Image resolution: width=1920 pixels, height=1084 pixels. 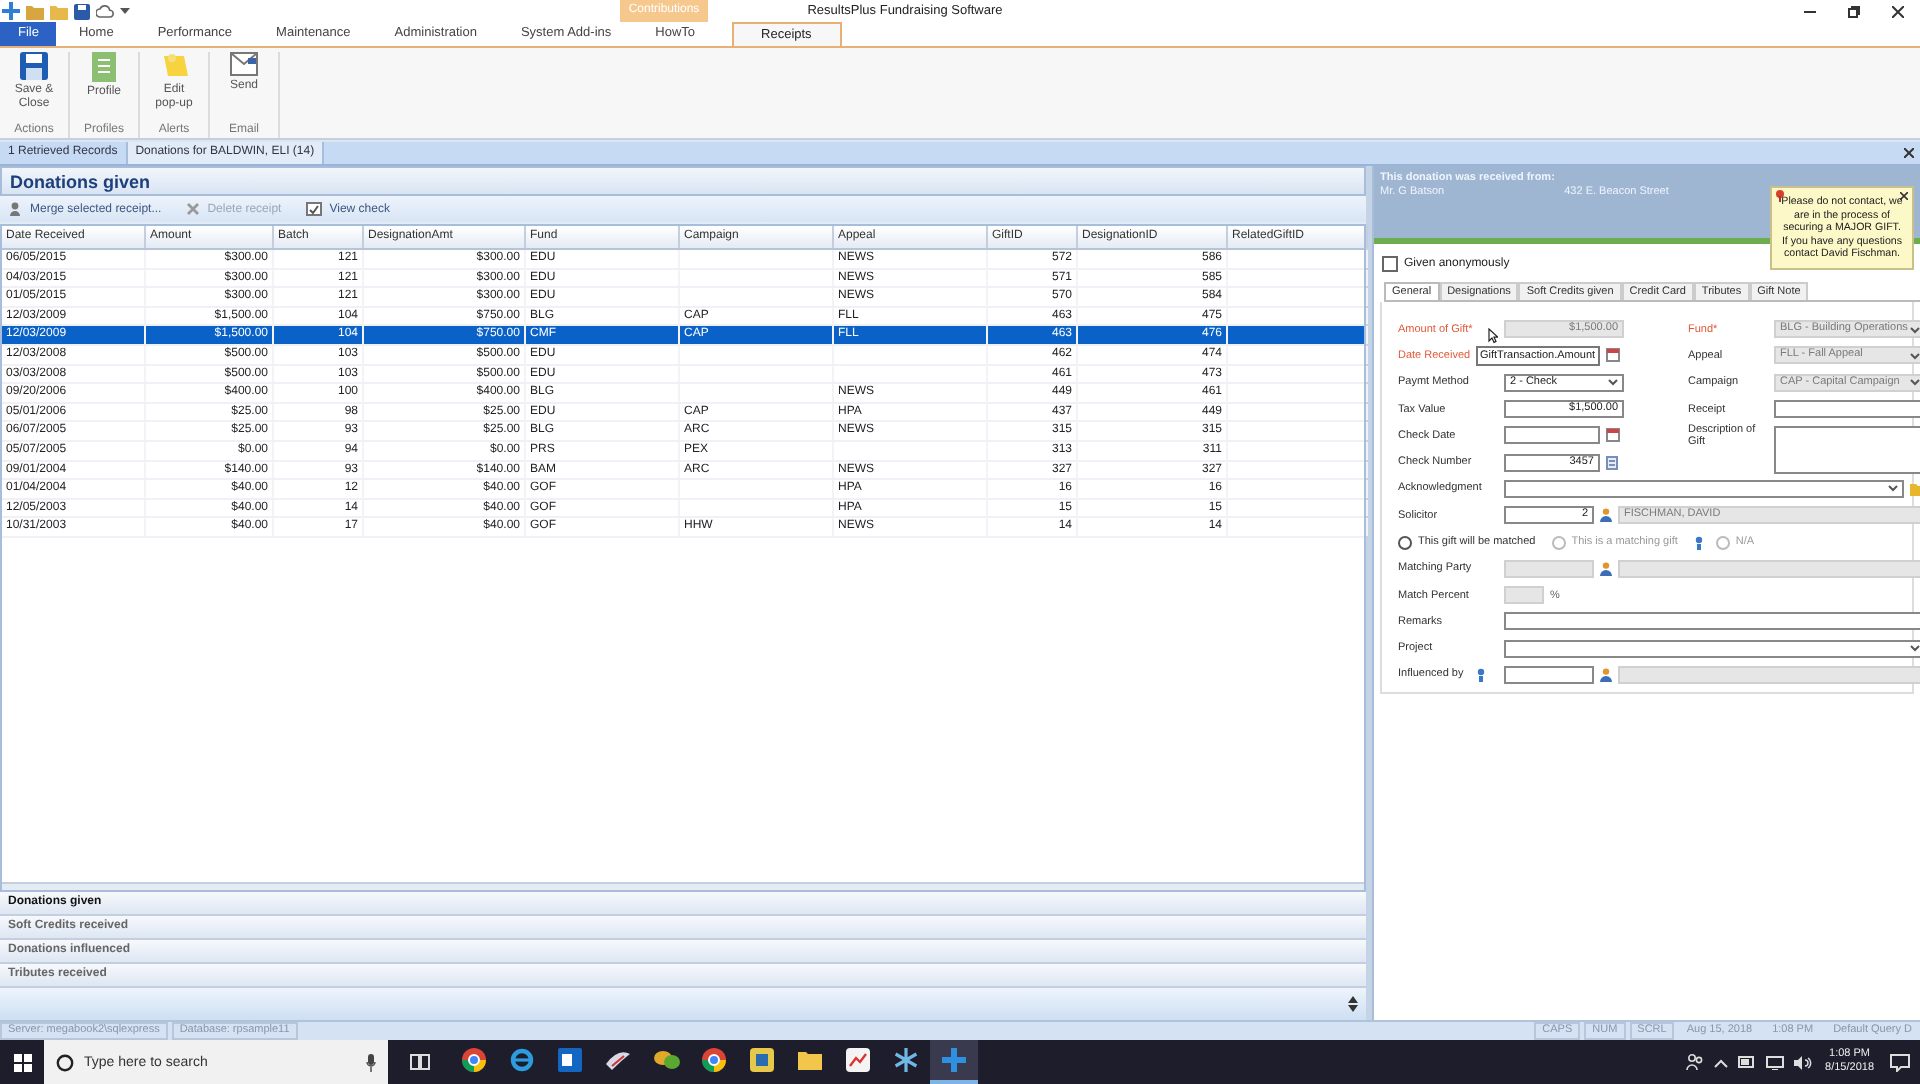 I want to click on notification-icon, so click(x=1900, y=1062).